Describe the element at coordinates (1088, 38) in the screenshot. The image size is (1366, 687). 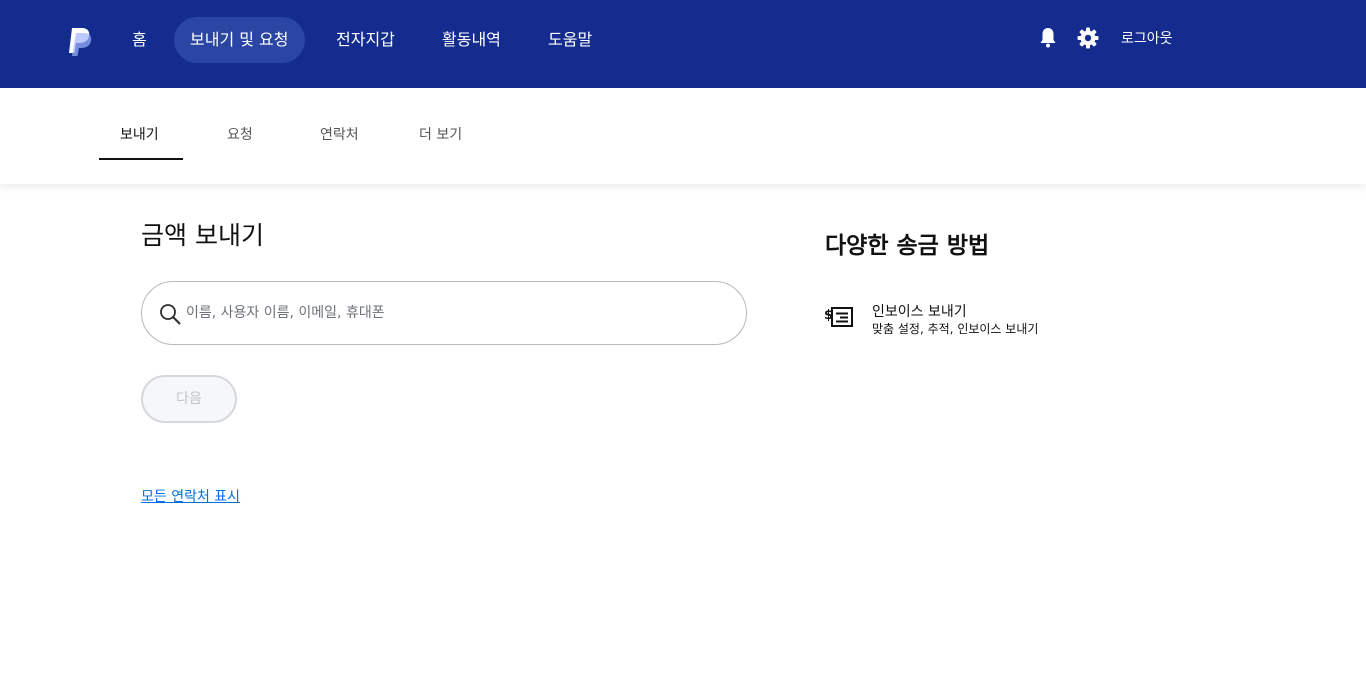
I see `gear-icon` at that location.